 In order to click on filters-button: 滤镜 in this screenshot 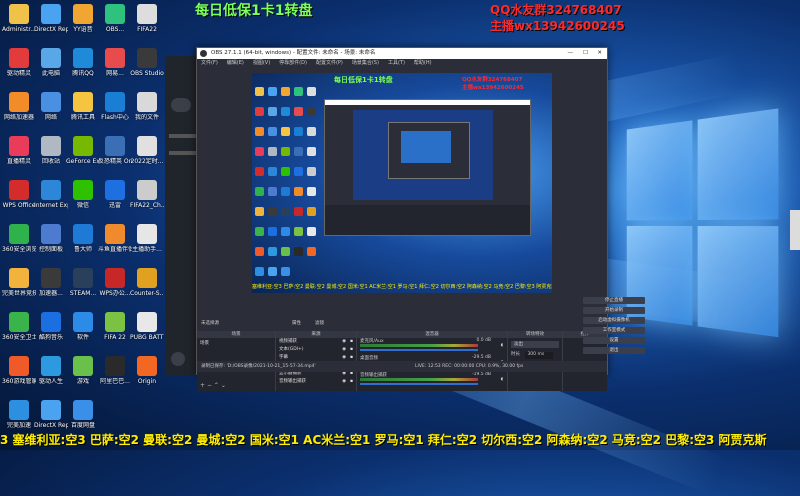, I will do `click(319, 323)`.